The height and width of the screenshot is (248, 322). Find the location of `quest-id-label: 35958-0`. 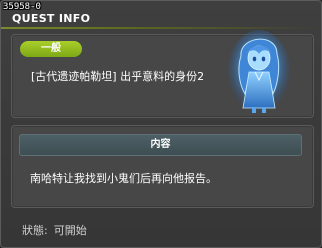

quest-id-label: 35958-0 is located at coordinates (22, 7).